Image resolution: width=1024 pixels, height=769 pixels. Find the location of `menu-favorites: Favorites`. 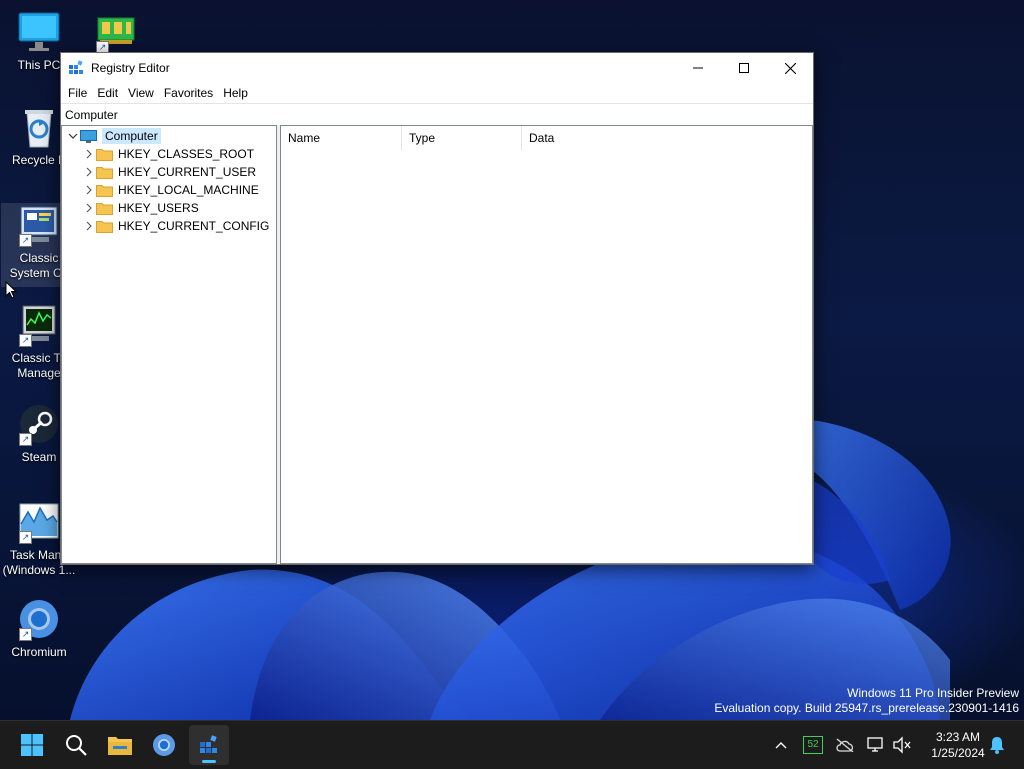

menu-favorites: Favorites is located at coordinates (188, 93).